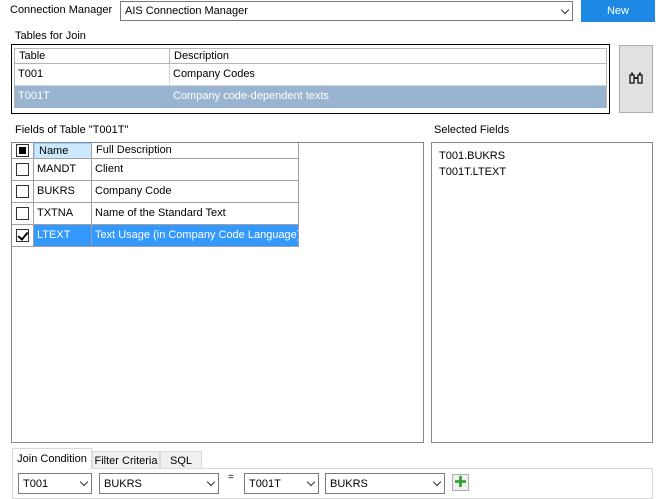 This screenshot has height=499, width=658. Describe the element at coordinates (61, 10) in the screenshot. I see `connection-manager-label: Connection Manager` at that location.